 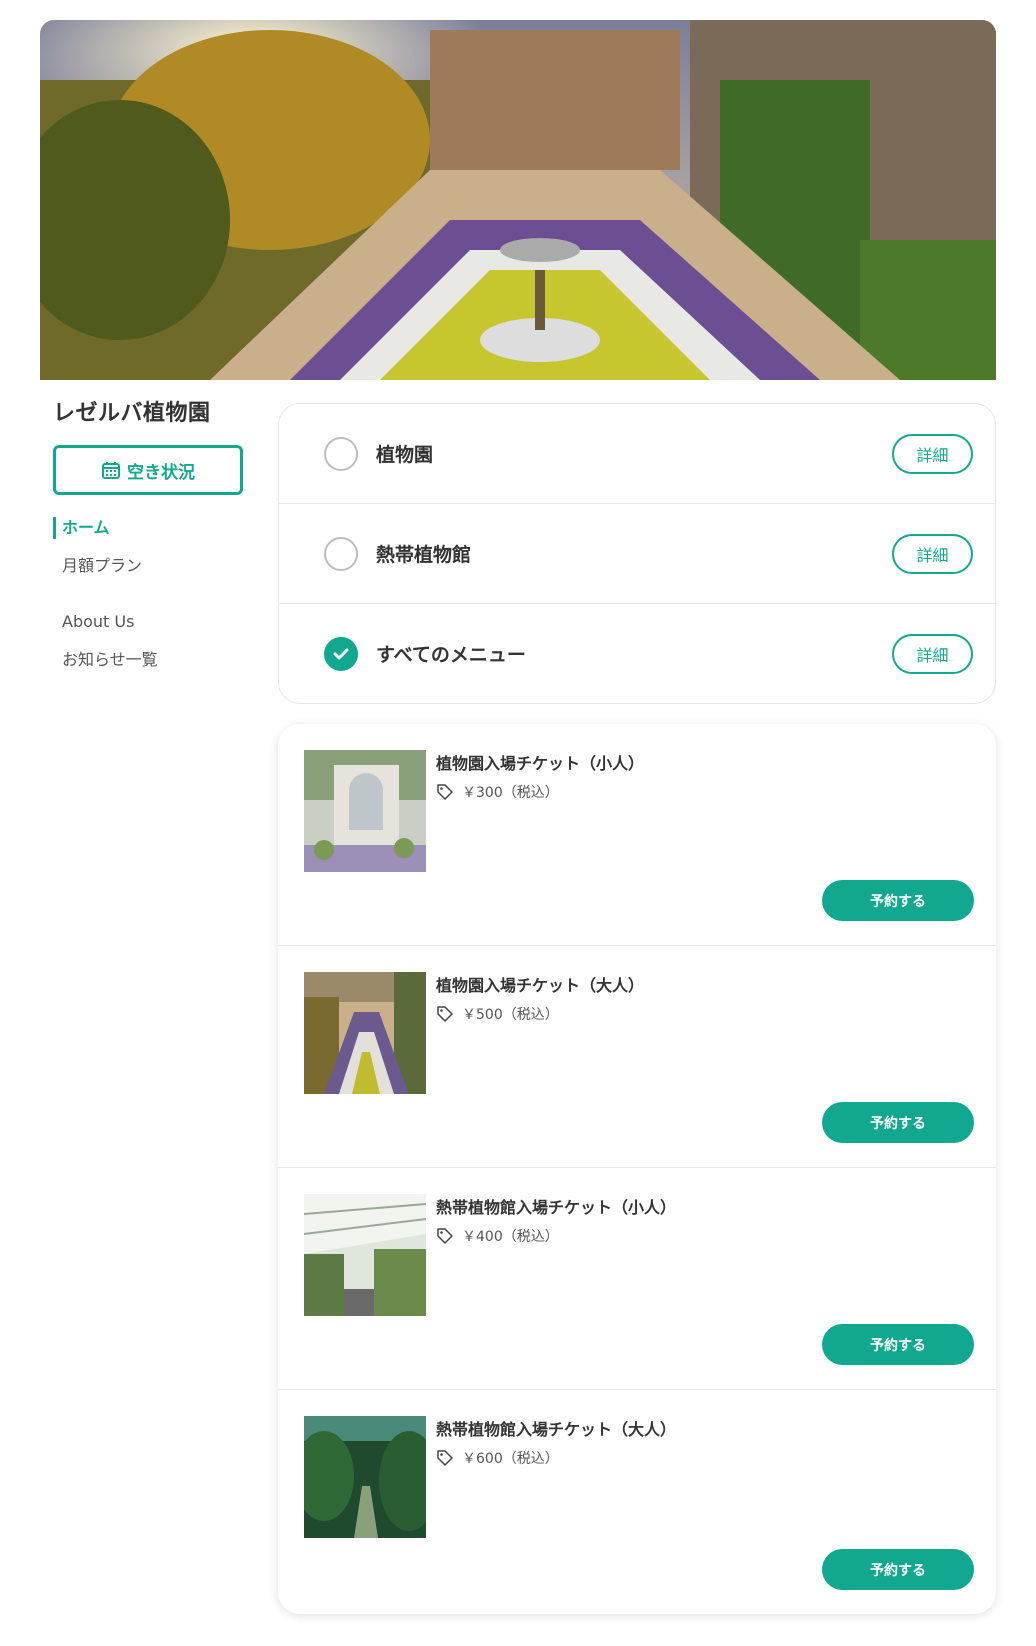 What do you see at coordinates (510, 1459) in the screenshot?
I see `product-price-text: ￥600（税込）` at bounding box center [510, 1459].